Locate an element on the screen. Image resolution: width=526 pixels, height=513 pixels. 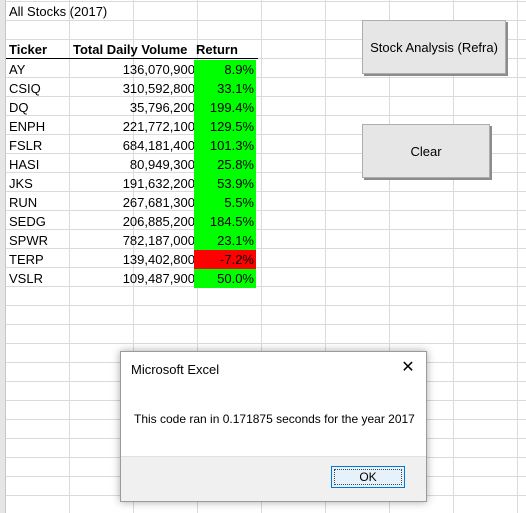
ticker-cell: CSIQ is located at coordinates (25, 88).